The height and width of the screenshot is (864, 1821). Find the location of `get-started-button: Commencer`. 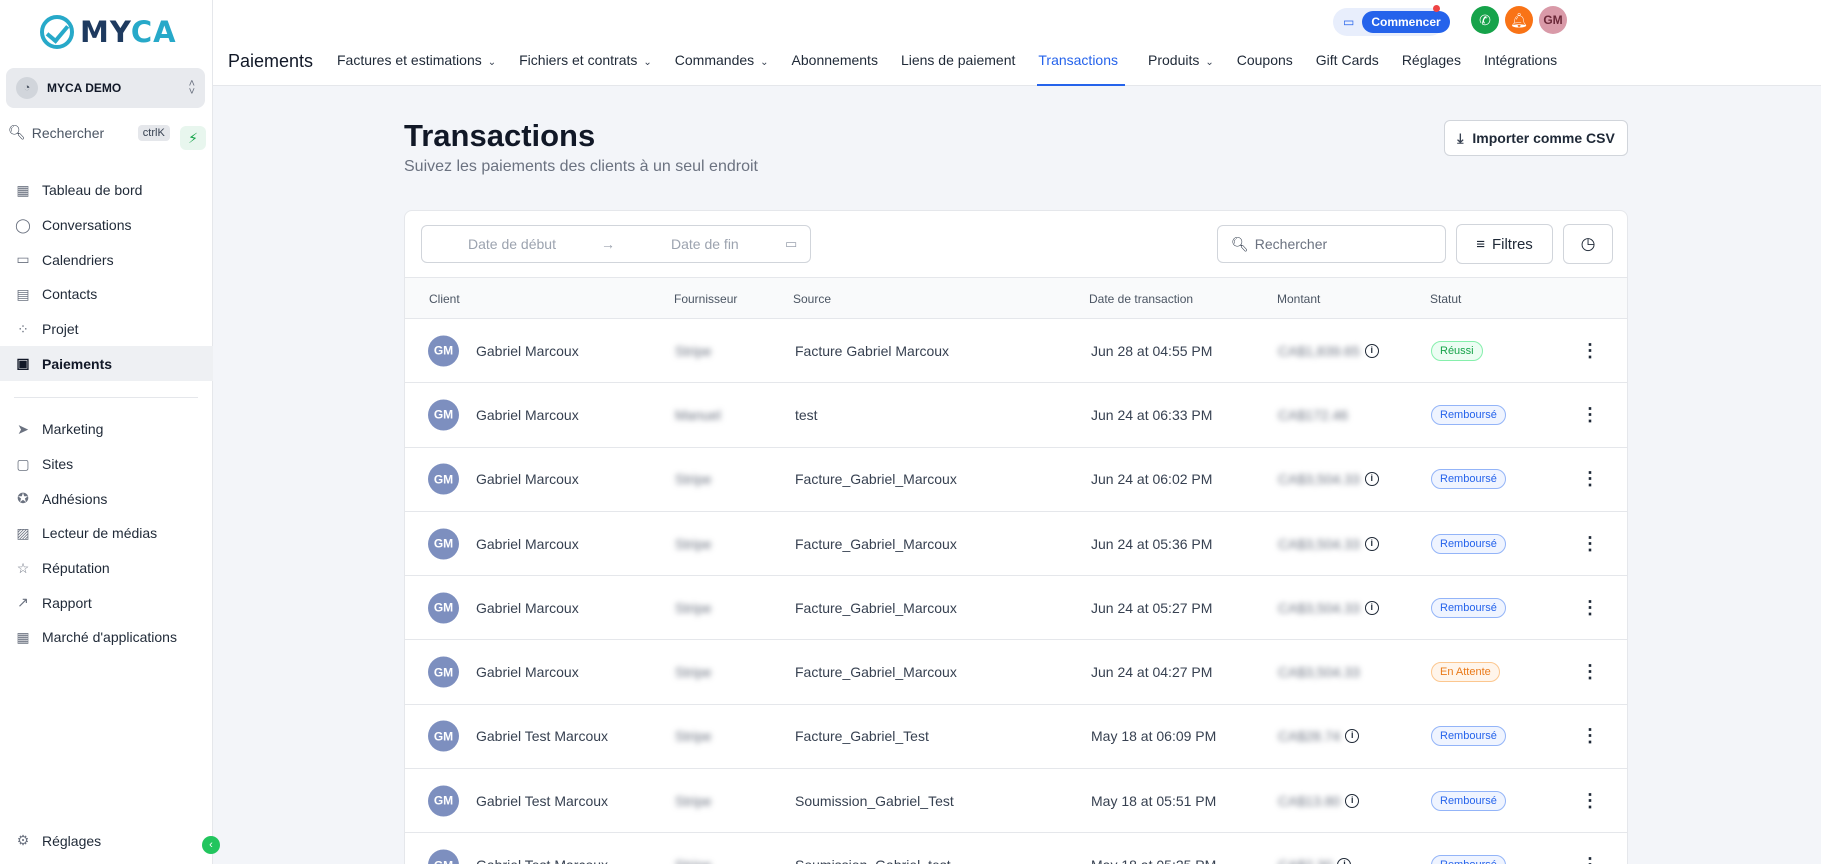

get-started-button: Commencer is located at coordinates (1406, 22).